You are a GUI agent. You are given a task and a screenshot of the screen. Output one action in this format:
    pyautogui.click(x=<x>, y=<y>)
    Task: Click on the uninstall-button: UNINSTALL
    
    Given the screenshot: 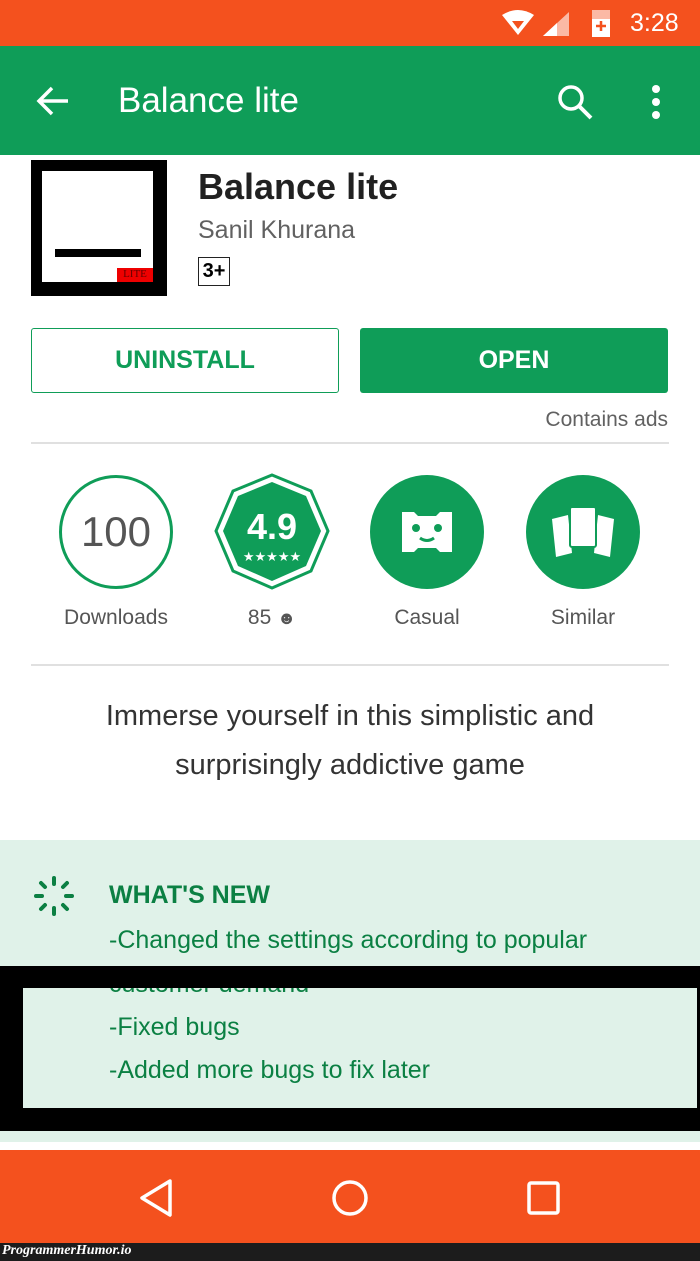 What is the action you would take?
    pyautogui.click(x=185, y=360)
    